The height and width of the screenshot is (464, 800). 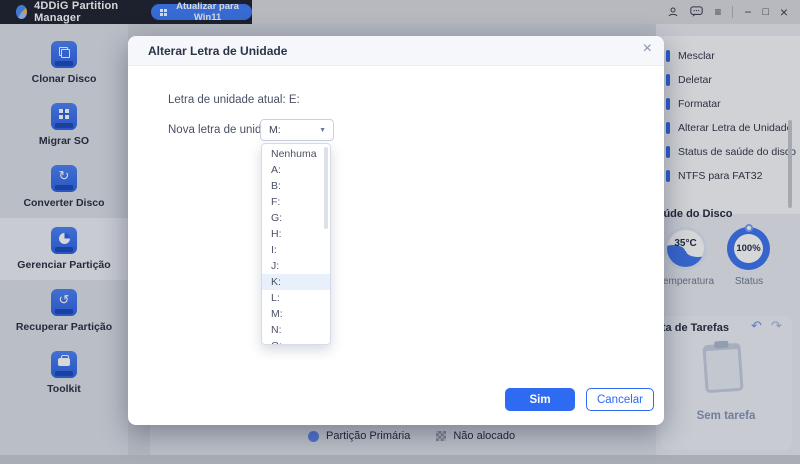 I want to click on dropdown-option: J:, so click(x=296, y=266).